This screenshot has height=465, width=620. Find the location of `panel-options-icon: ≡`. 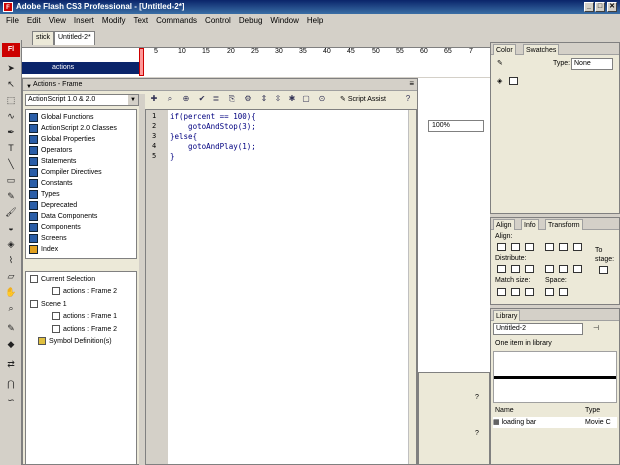

panel-options-icon: ≡ is located at coordinates (411, 83).